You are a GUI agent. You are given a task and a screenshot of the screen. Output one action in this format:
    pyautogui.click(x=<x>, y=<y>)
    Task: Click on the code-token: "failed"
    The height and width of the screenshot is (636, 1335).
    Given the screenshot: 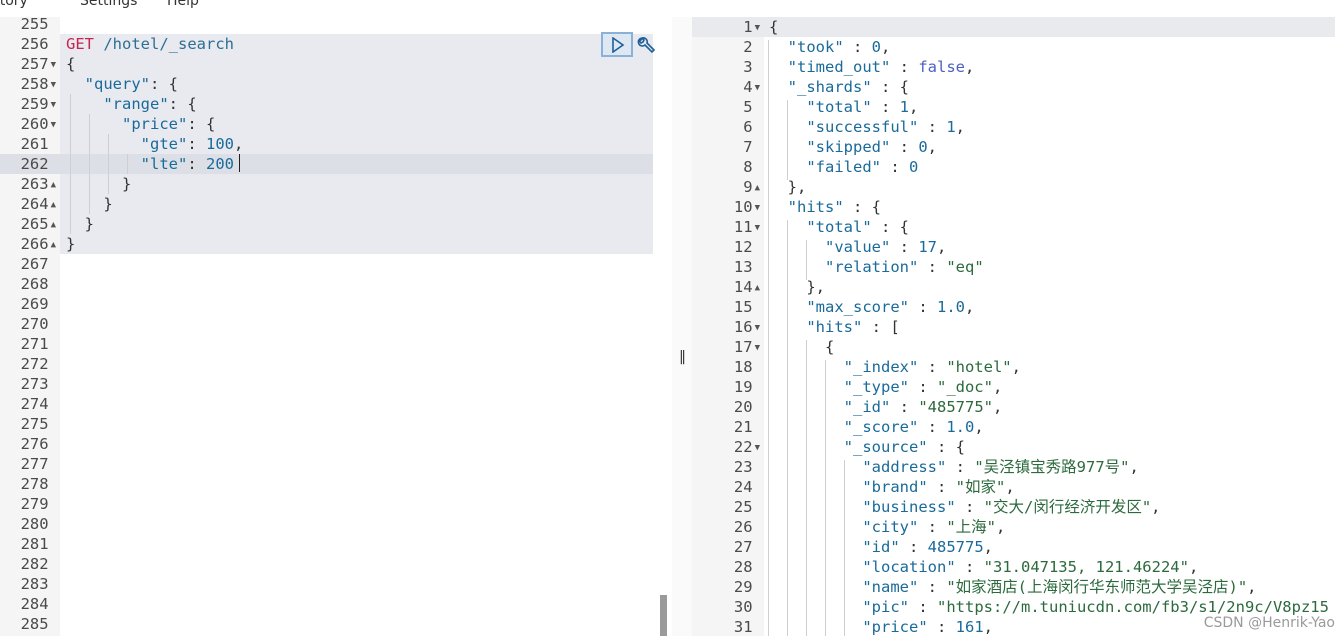 What is the action you would take?
    pyautogui.click(x=843, y=167)
    